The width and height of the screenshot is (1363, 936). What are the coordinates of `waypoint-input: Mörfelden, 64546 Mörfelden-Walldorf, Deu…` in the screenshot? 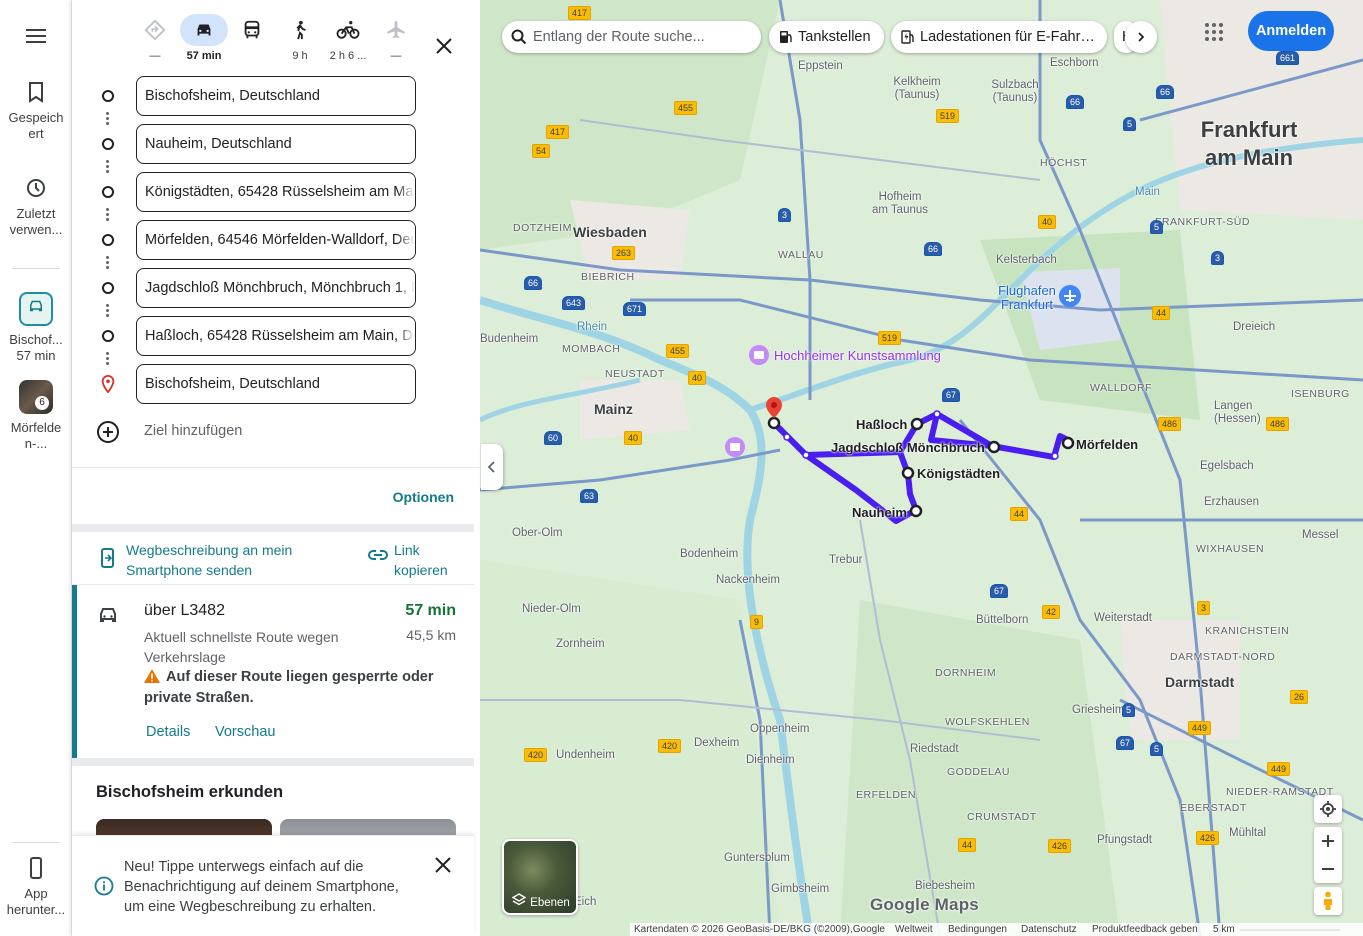 It's located at (276, 240).